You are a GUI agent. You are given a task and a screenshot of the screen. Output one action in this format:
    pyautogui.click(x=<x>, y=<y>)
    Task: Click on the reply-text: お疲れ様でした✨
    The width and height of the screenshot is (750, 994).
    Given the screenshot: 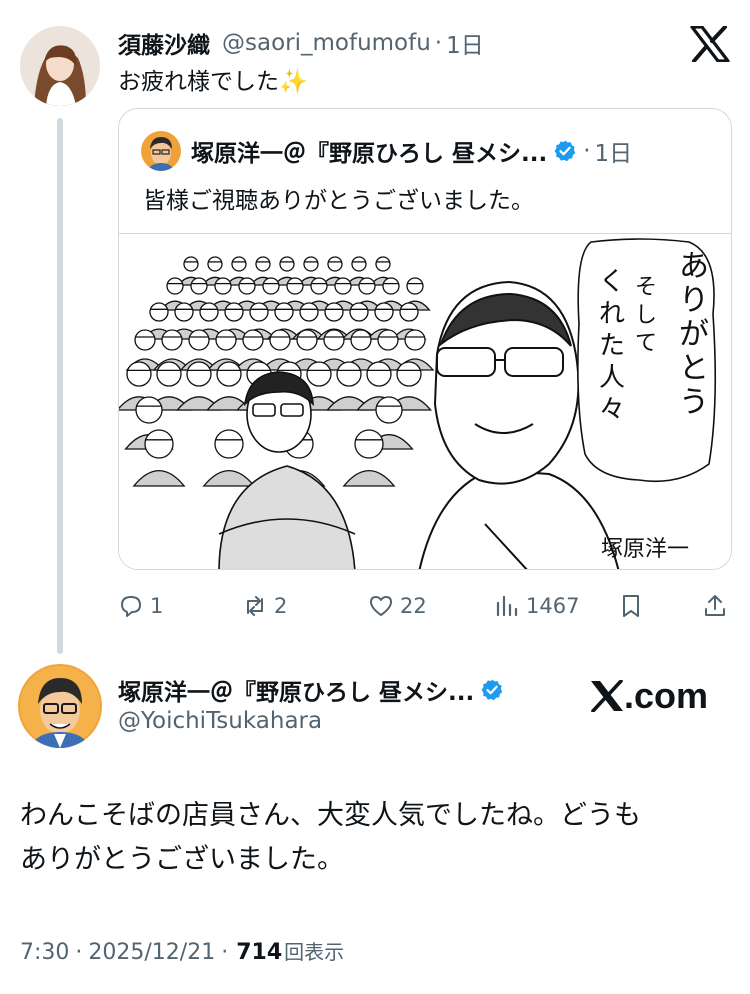 What is the action you would take?
    pyautogui.click(x=213, y=82)
    